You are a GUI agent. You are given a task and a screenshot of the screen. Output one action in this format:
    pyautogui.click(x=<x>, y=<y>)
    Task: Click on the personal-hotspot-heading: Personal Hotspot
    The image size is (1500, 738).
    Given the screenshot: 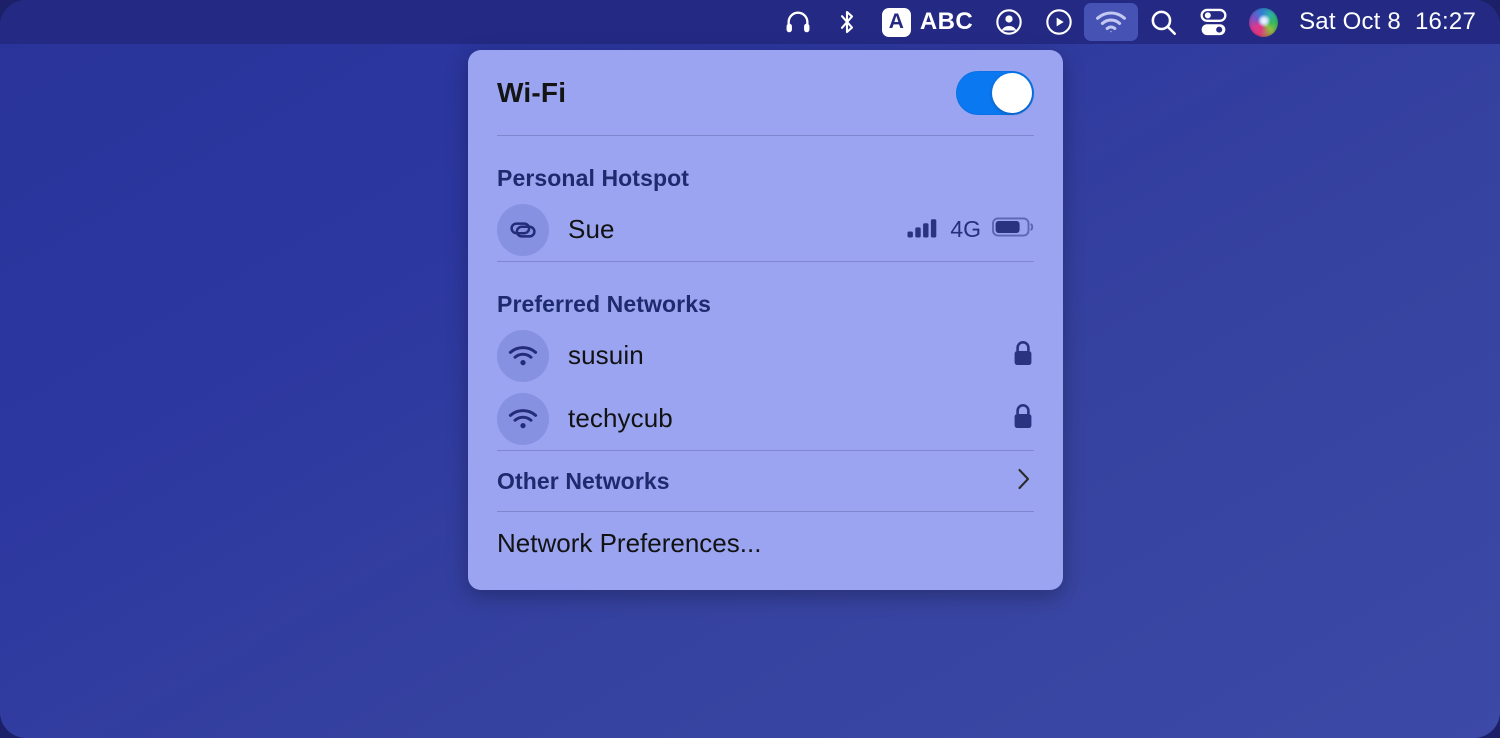 What is the action you would take?
    pyautogui.click(x=765, y=167)
    